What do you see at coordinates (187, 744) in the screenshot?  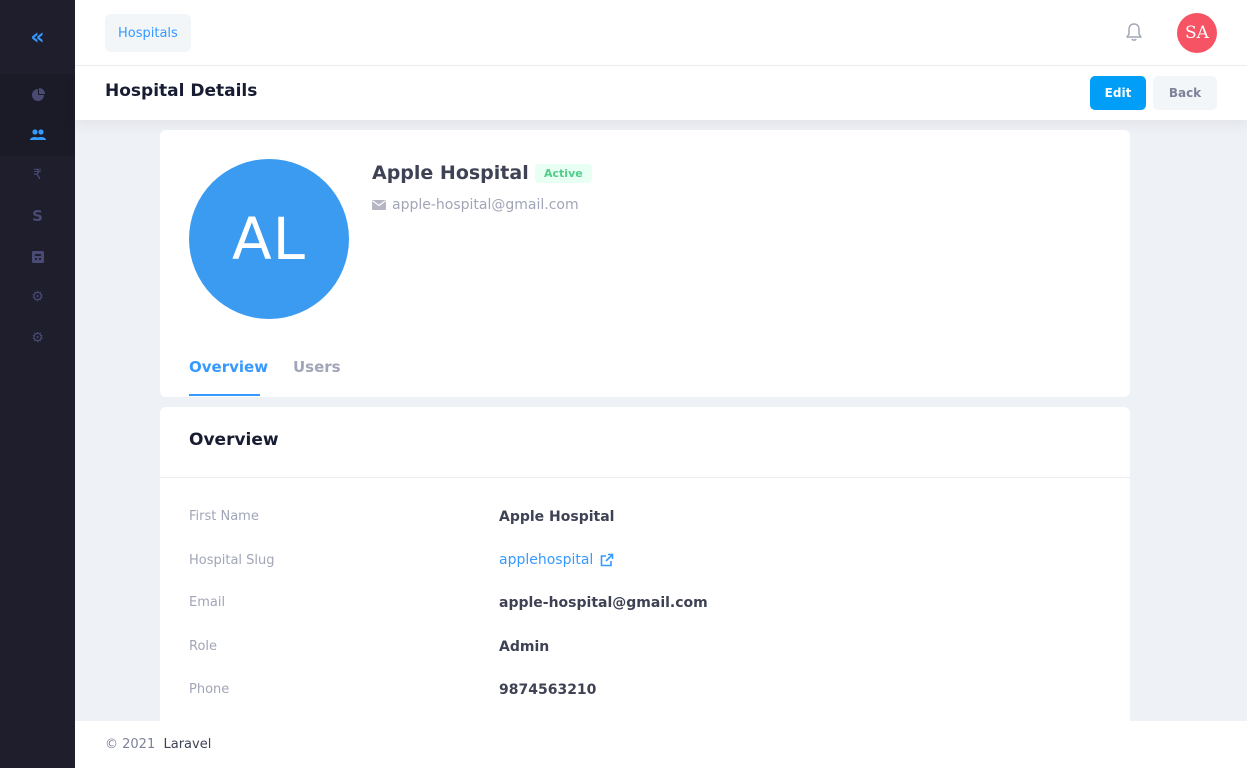 I see `footer-brand-link: Laravel` at bounding box center [187, 744].